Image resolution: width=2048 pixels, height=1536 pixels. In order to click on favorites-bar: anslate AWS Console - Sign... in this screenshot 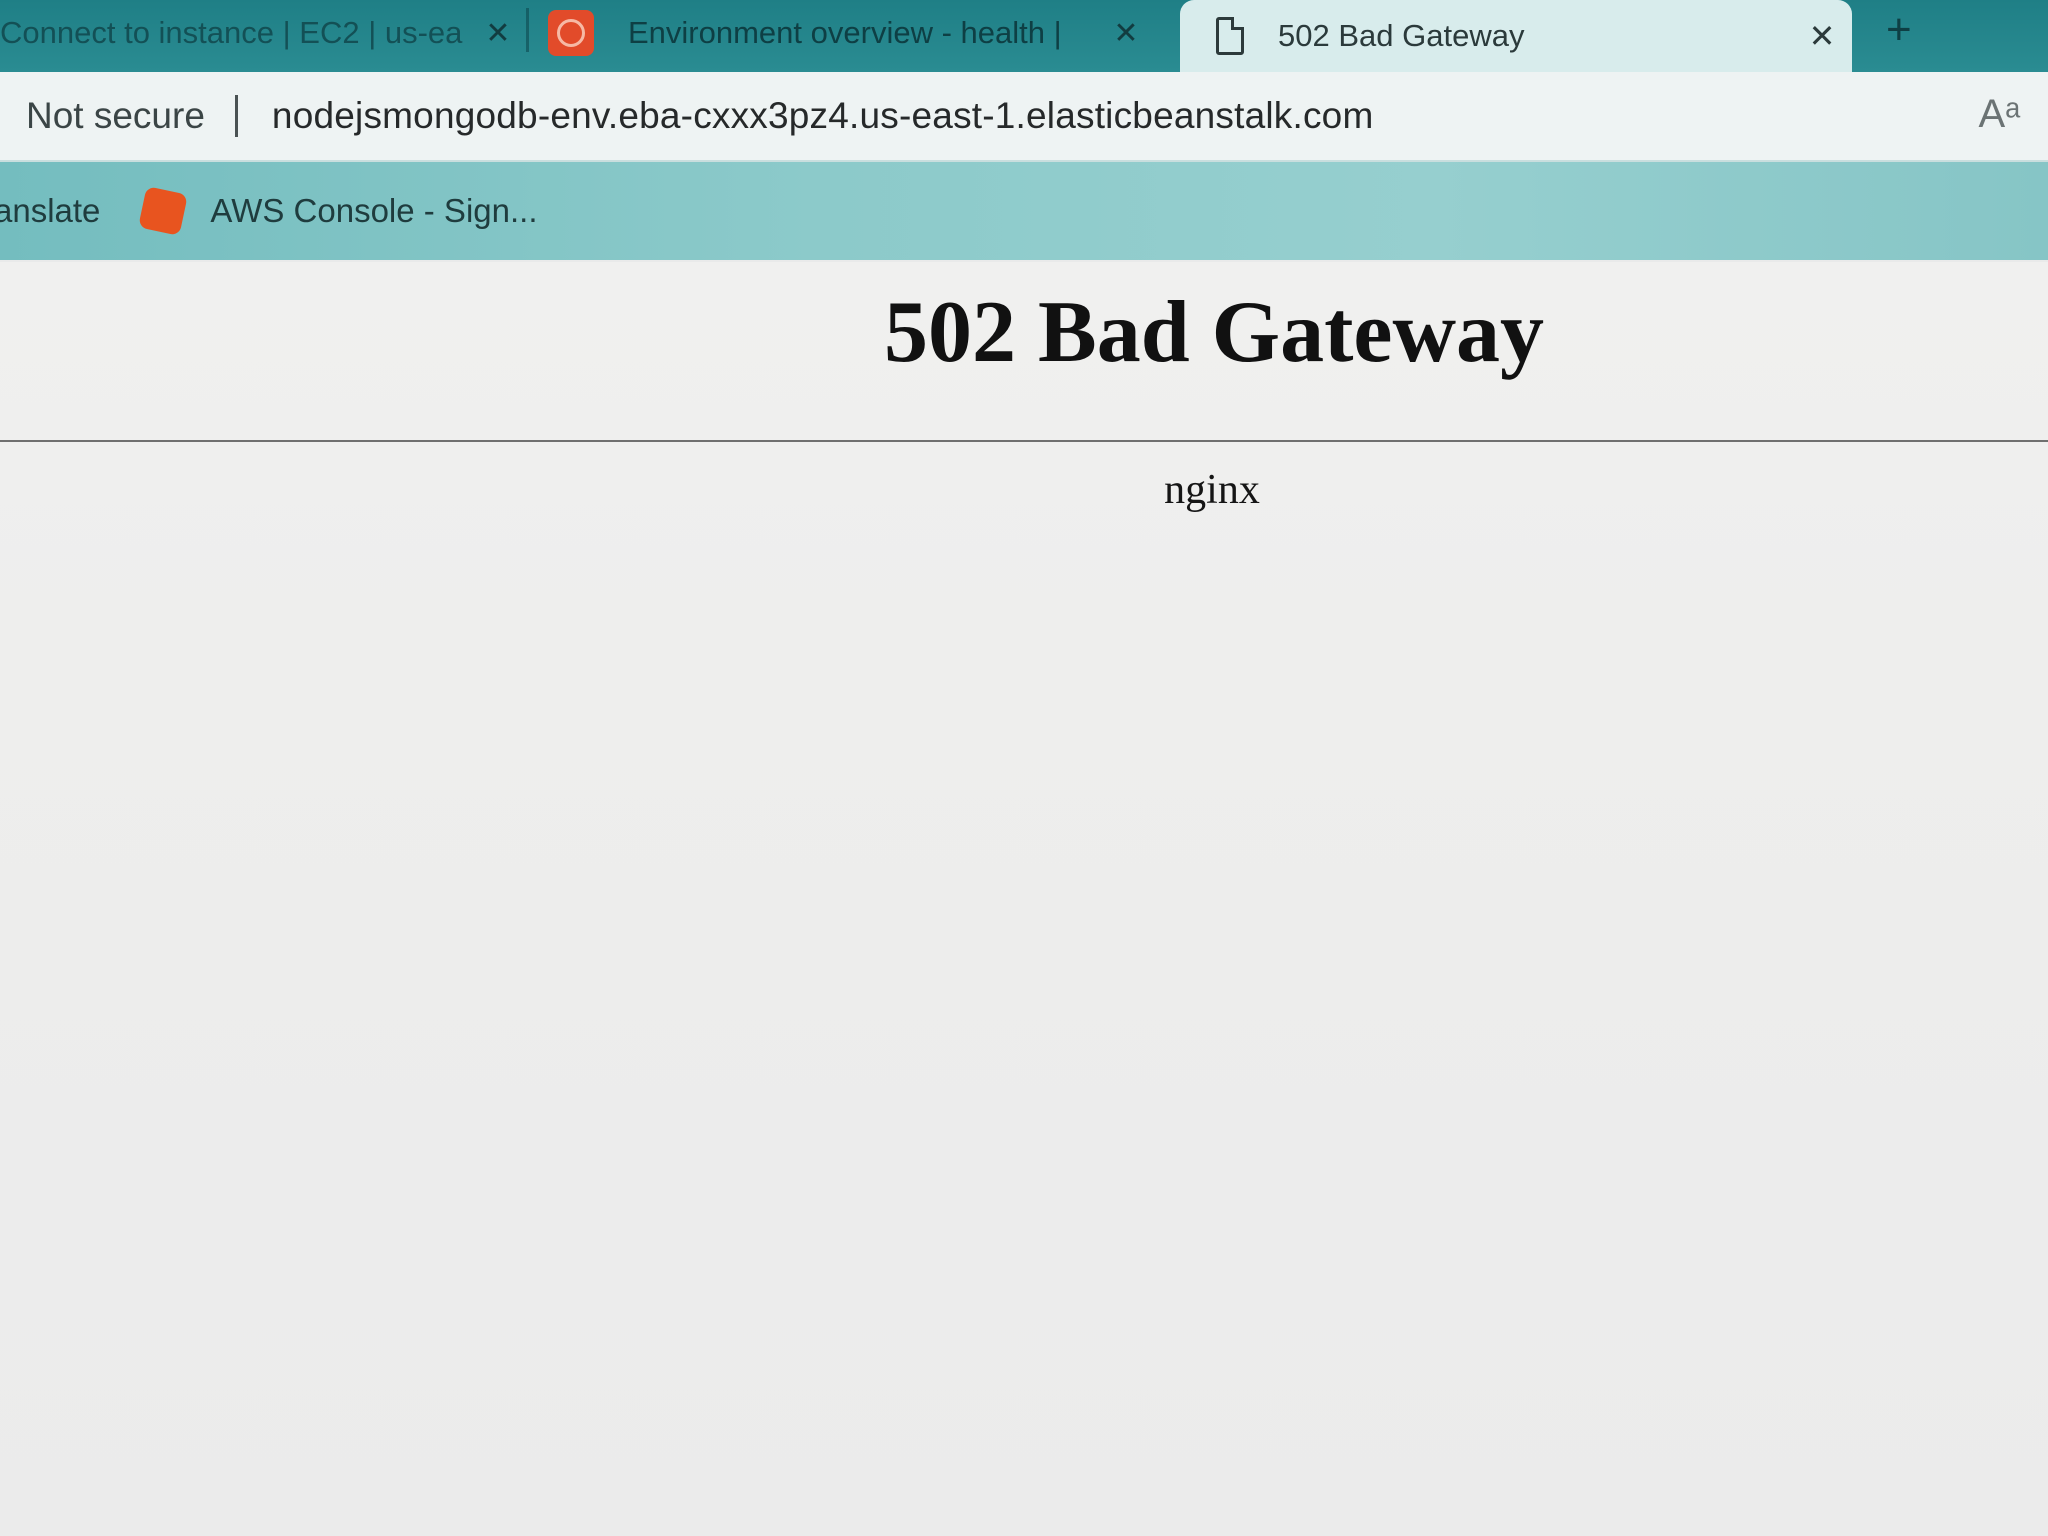, I will do `click(1024, 211)`.